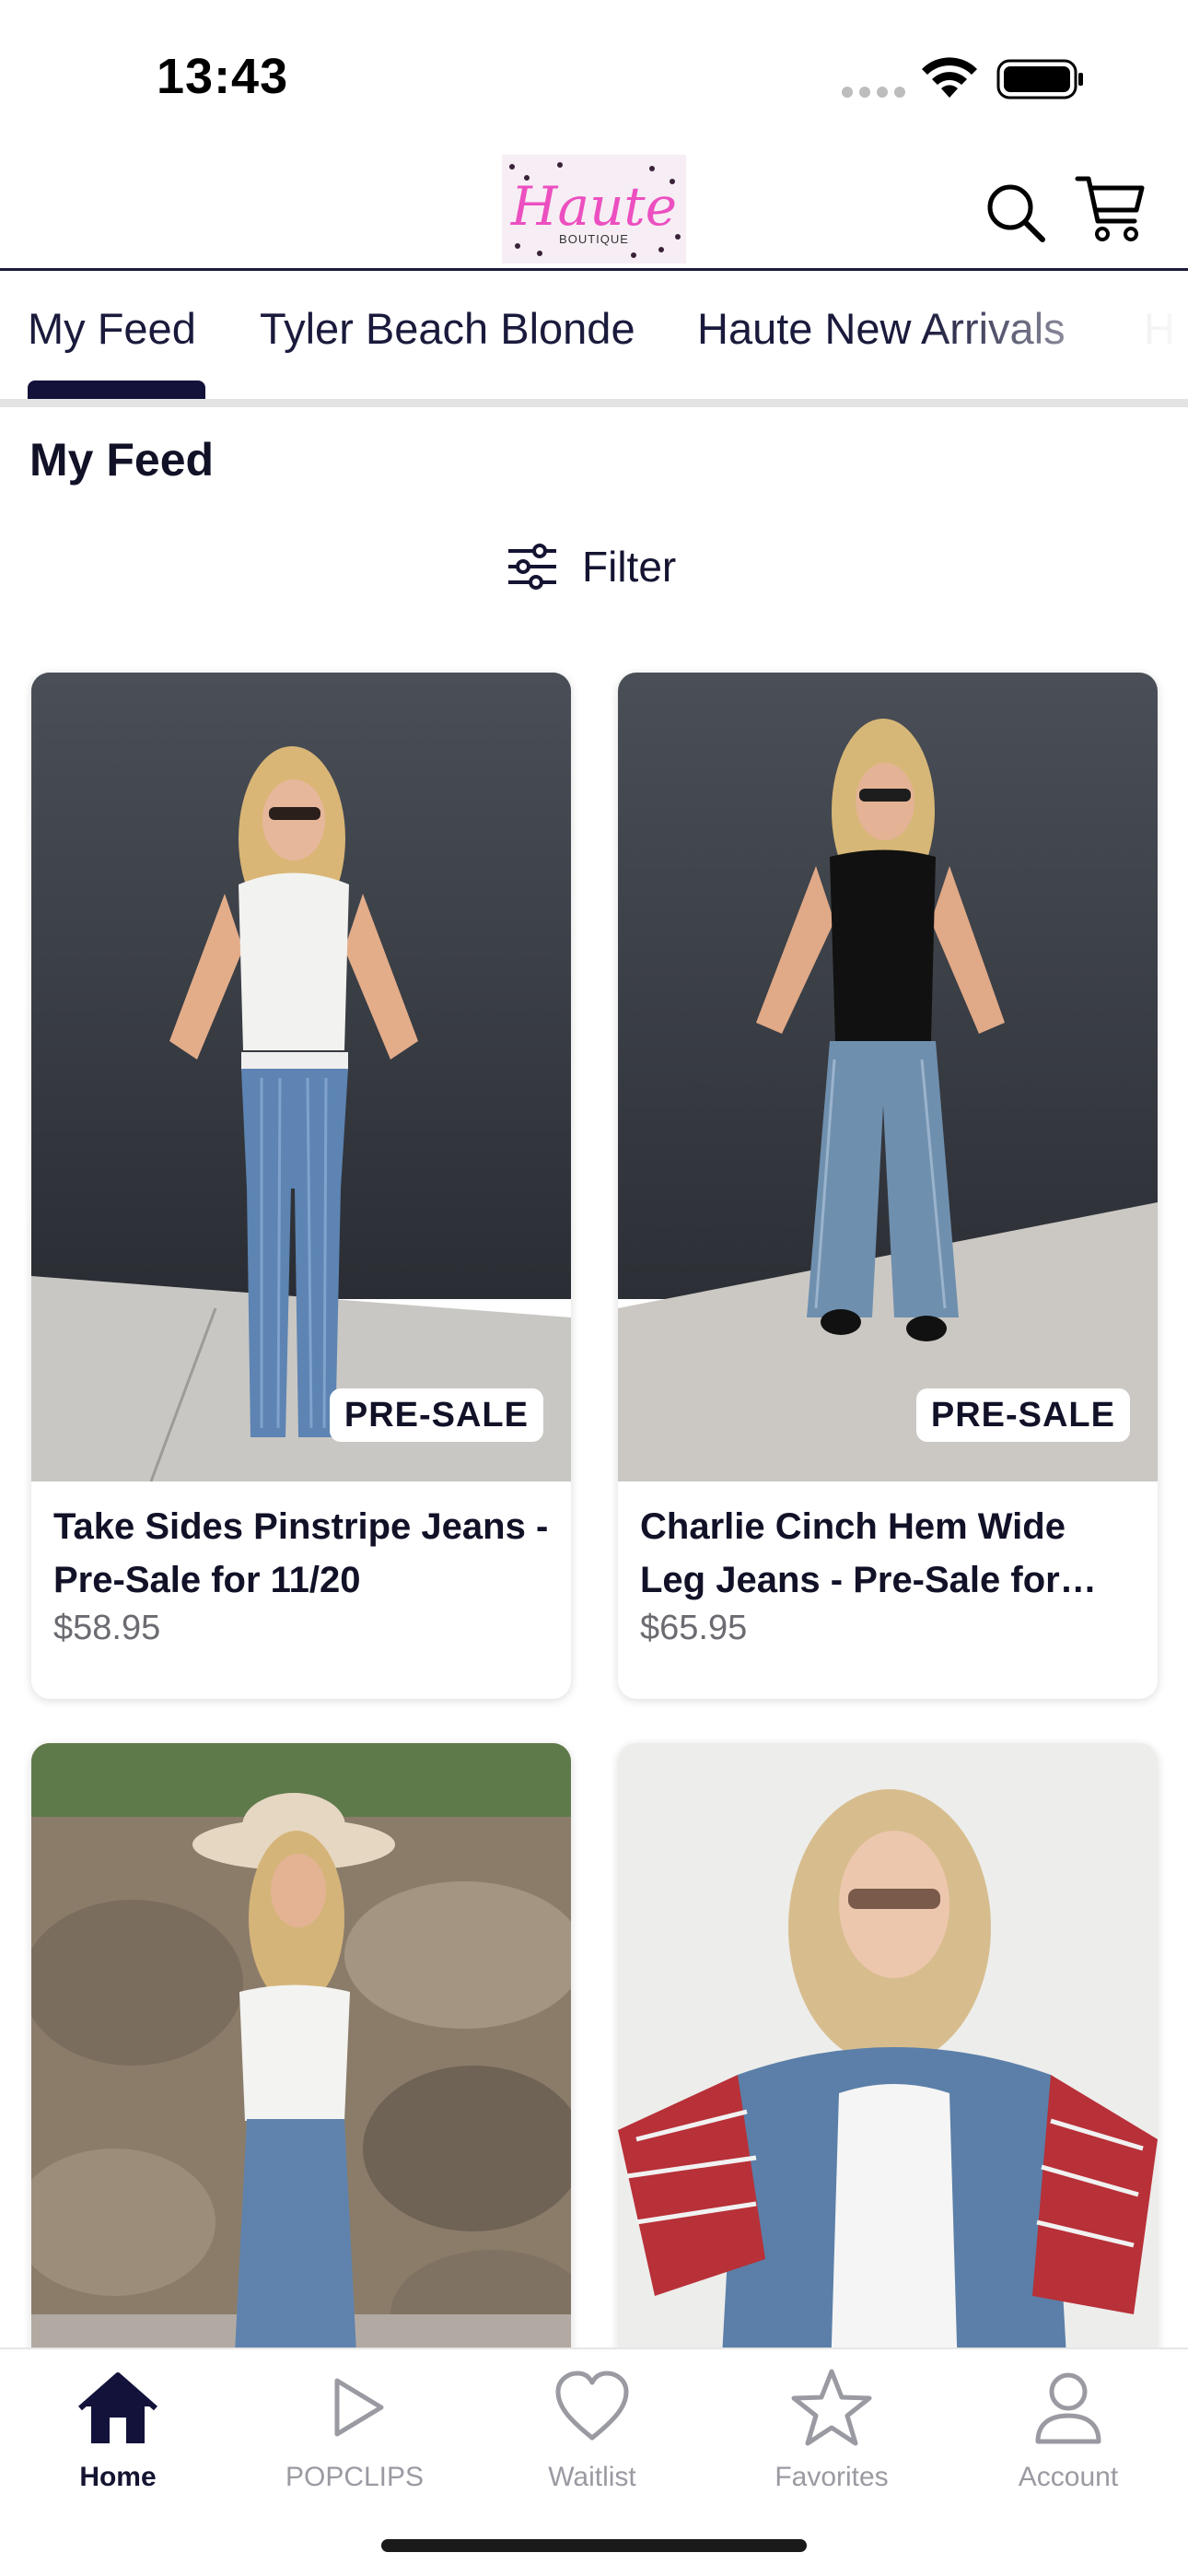  What do you see at coordinates (117, 2407) in the screenshot?
I see `home-icon` at bounding box center [117, 2407].